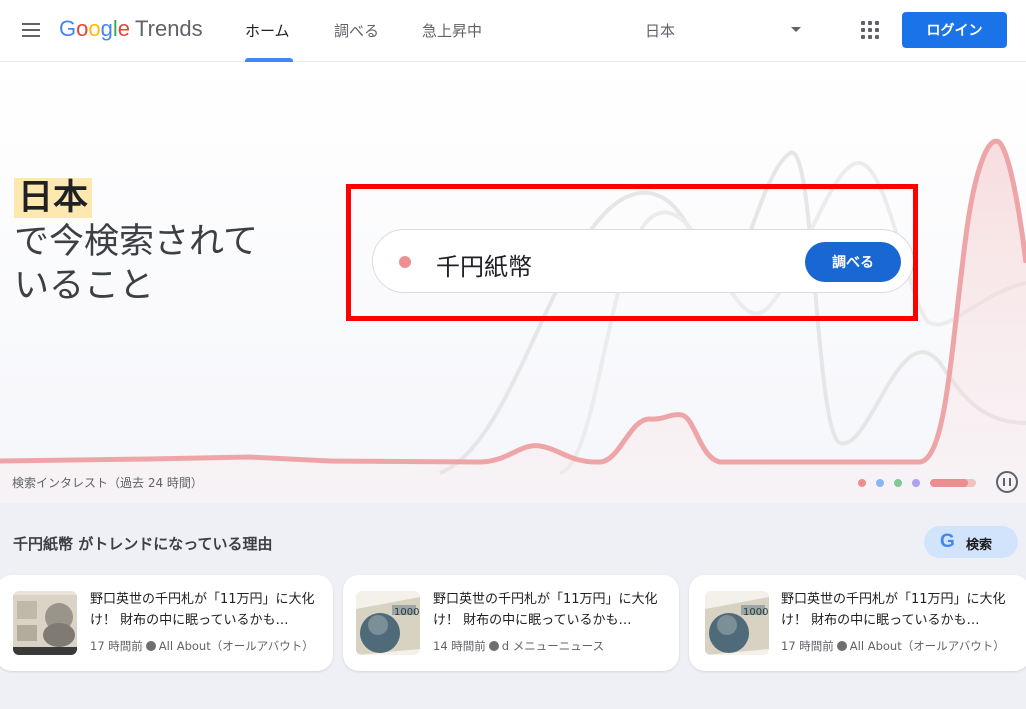 This screenshot has height=709, width=1026. What do you see at coordinates (107, 483) in the screenshot?
I see `interest-label: 検索インタレスト（過去 24 時間）` at bounding box center [107, 483].